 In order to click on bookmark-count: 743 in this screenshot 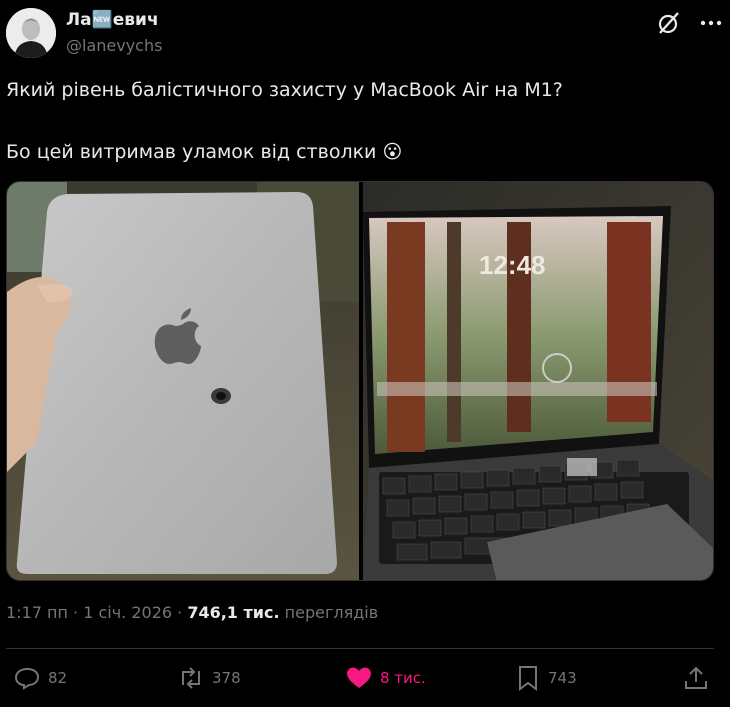, I will do `click(562, 678)`.